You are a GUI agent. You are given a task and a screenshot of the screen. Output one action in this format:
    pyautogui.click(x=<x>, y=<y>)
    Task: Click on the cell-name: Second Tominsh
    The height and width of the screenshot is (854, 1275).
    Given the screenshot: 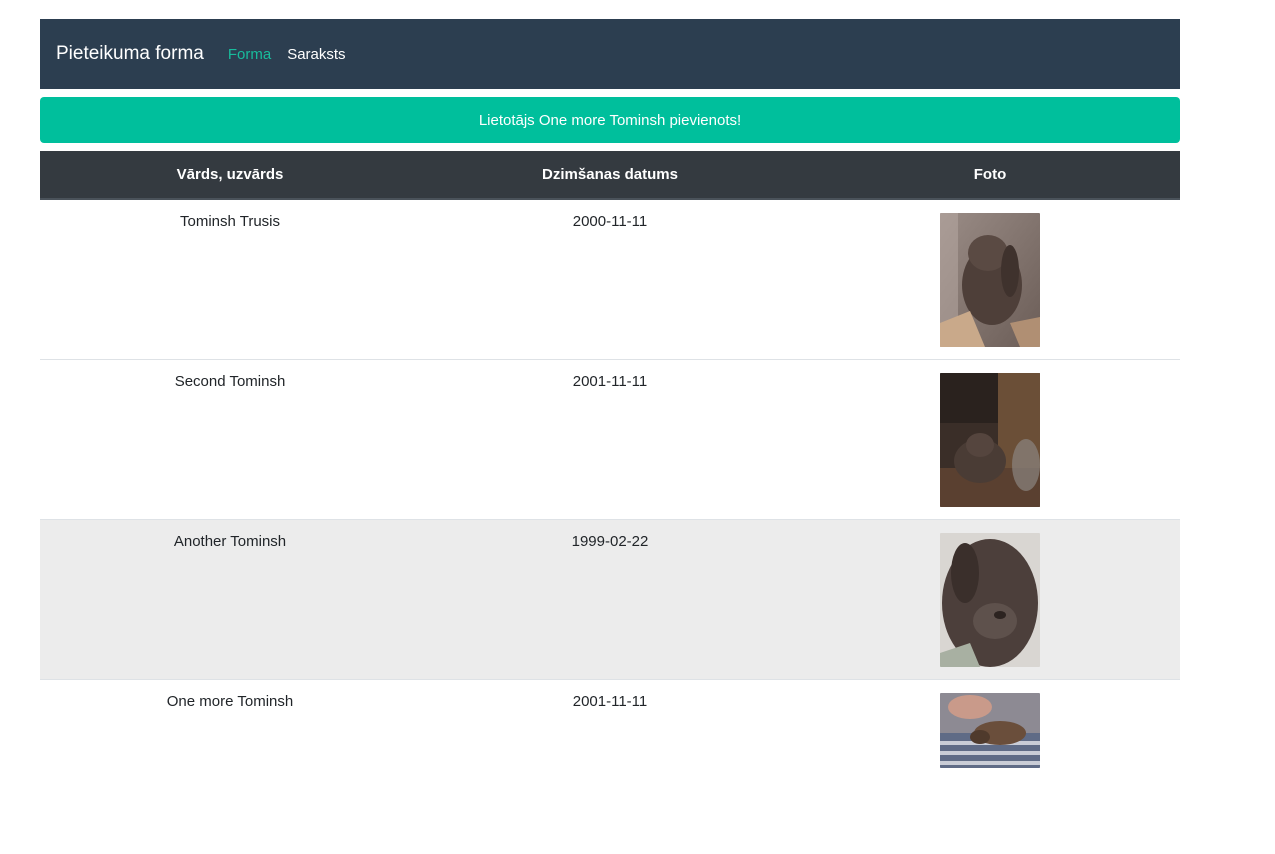 What is the action you would take?
    pyautogui.click(x=230, y=439)
    